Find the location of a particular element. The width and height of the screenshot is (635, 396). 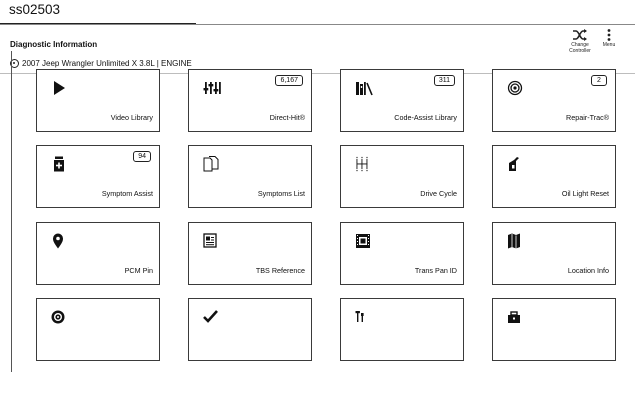

tile-trans-pan-id: Trans Pan ID is located at coordinates (402, 253).